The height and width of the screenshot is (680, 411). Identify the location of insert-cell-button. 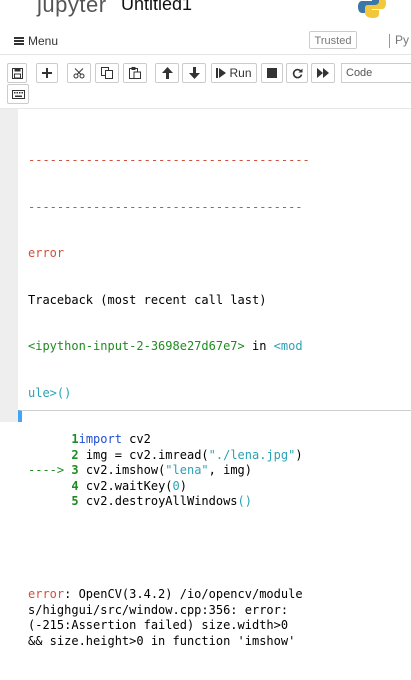
(47, 73).